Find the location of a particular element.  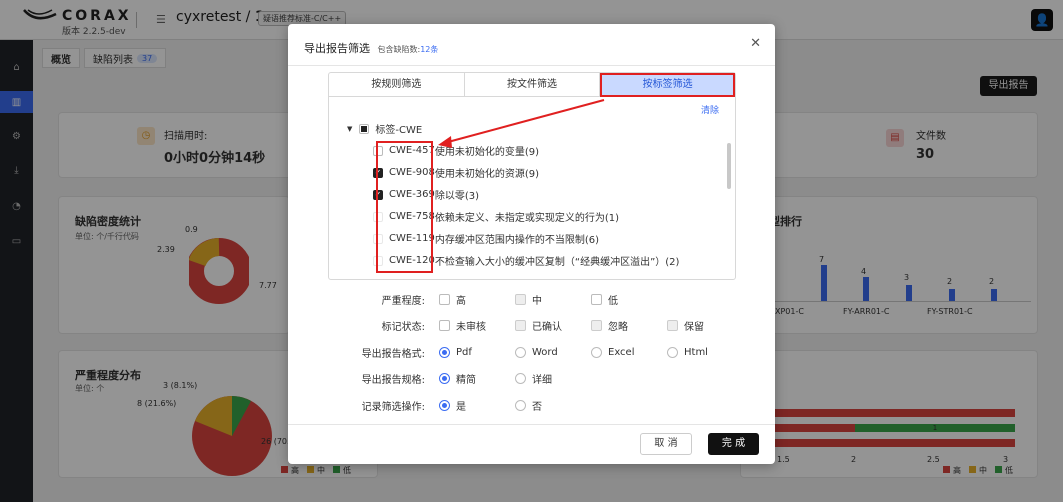

severity-label: 严重程度: is located at coordinates (403, 301).